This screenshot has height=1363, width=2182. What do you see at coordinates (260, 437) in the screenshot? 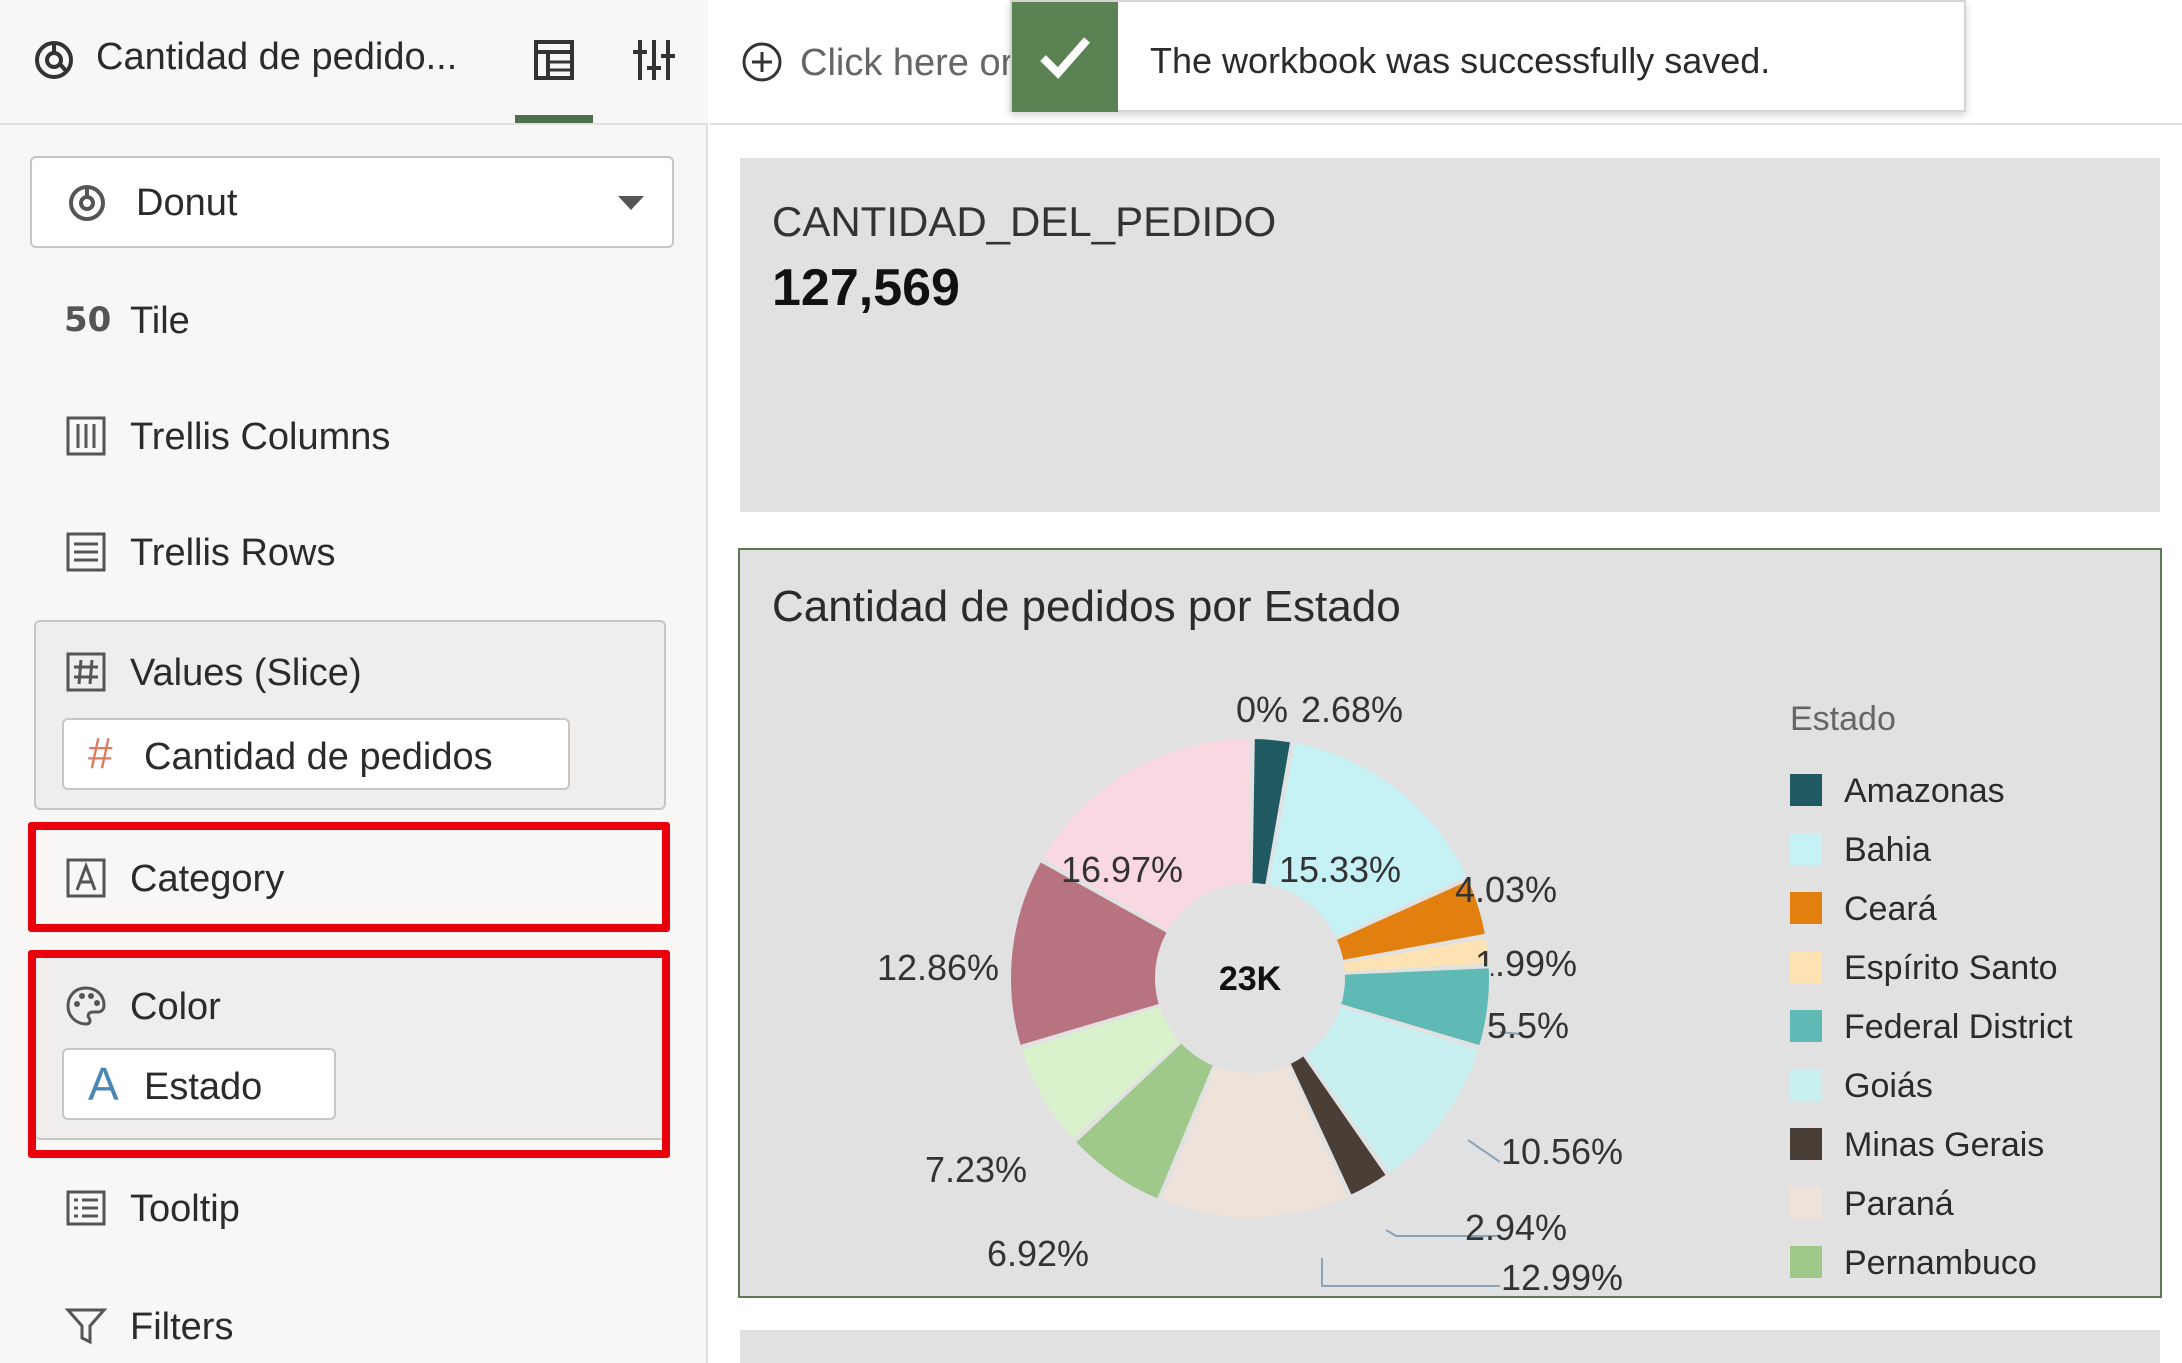
I see `grammar-trellis-columns-label: Trellis Columns` at bounding box center [260, 437].